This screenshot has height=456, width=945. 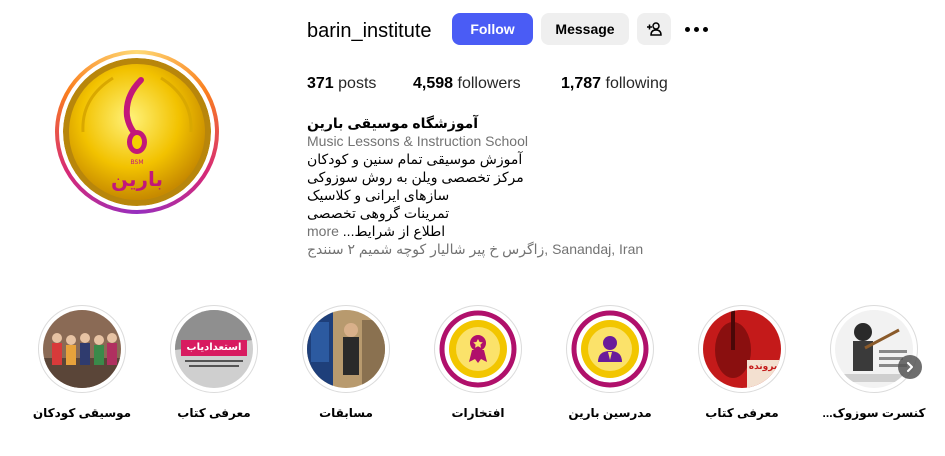 I want to click on story-highlight: افتخارات, so click(x=478, y=363).